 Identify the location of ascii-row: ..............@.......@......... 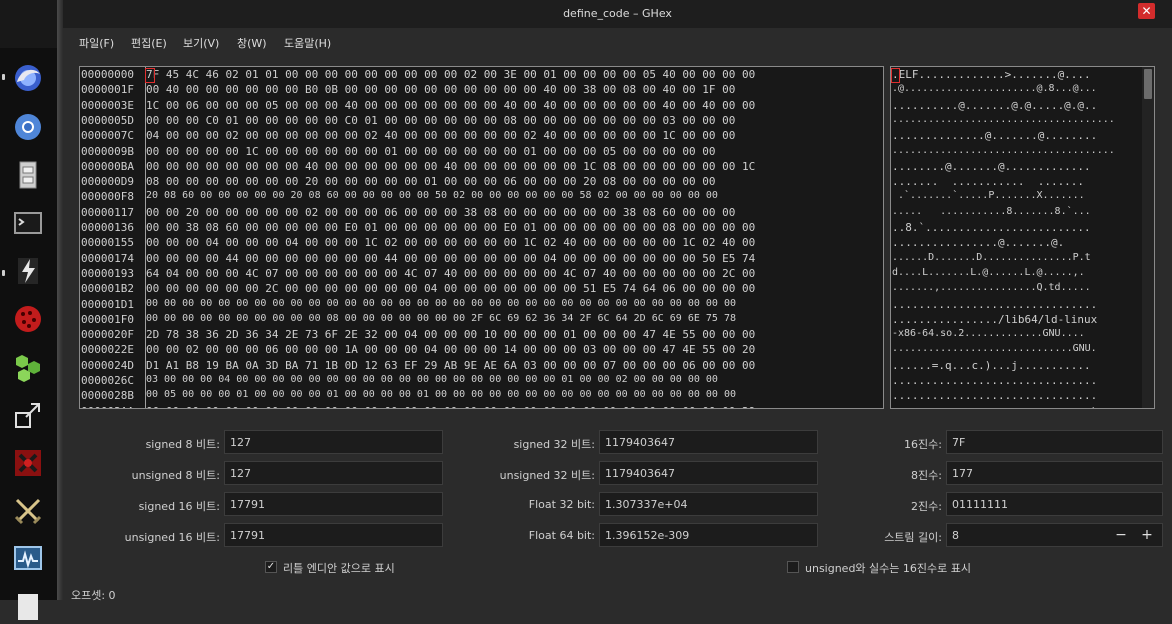
(994, 135).